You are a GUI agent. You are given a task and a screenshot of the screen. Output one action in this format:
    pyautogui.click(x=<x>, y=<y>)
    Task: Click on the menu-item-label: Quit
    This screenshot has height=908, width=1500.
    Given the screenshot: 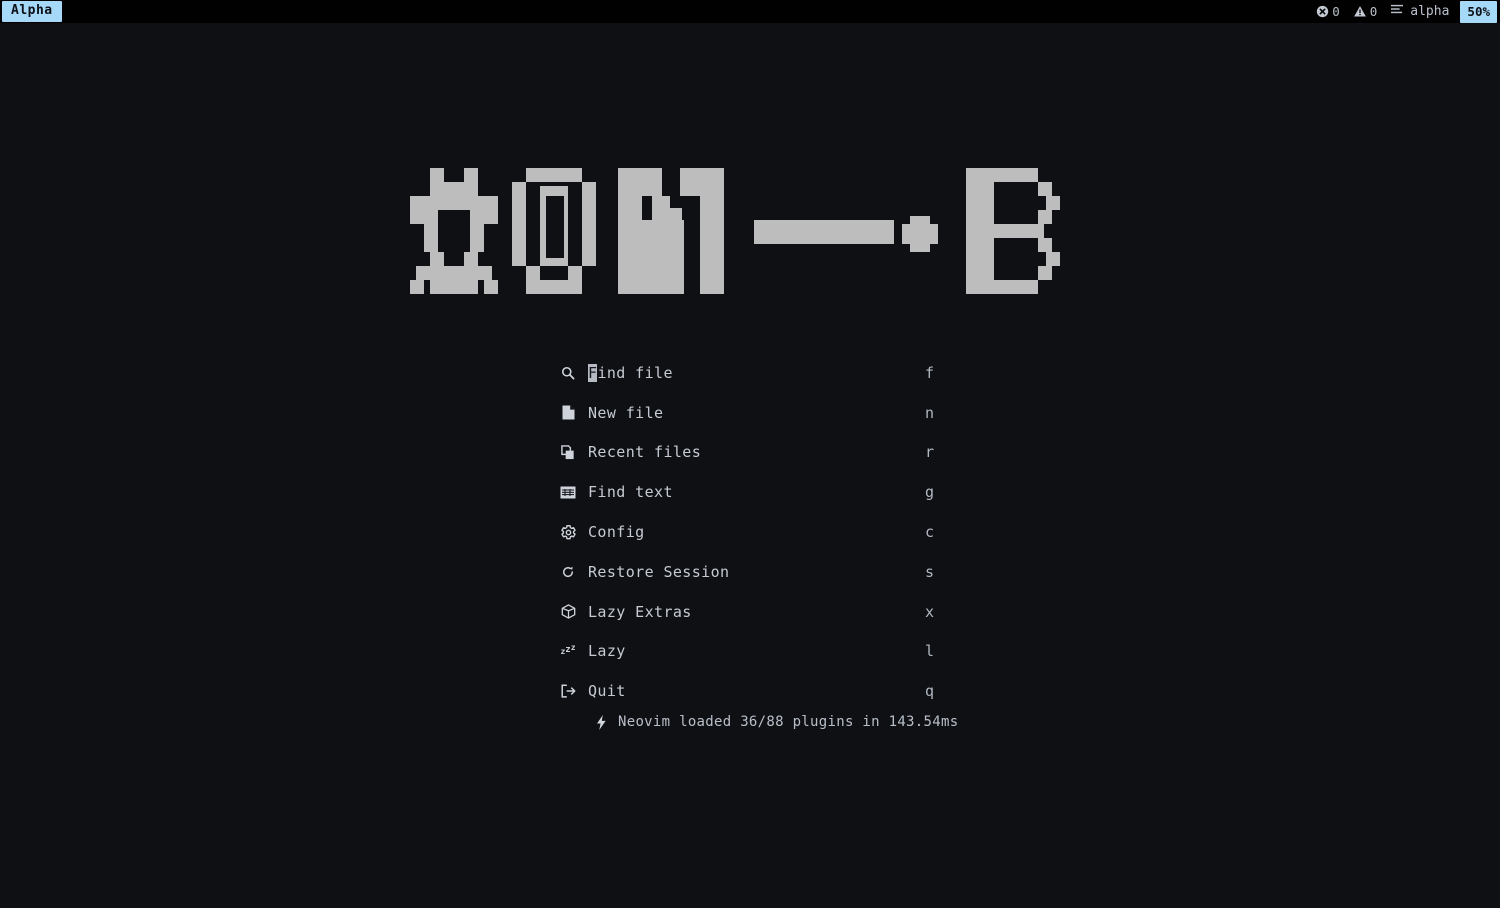 What is the action you would take?
    pyautogui.click(x=607, y=691)
    